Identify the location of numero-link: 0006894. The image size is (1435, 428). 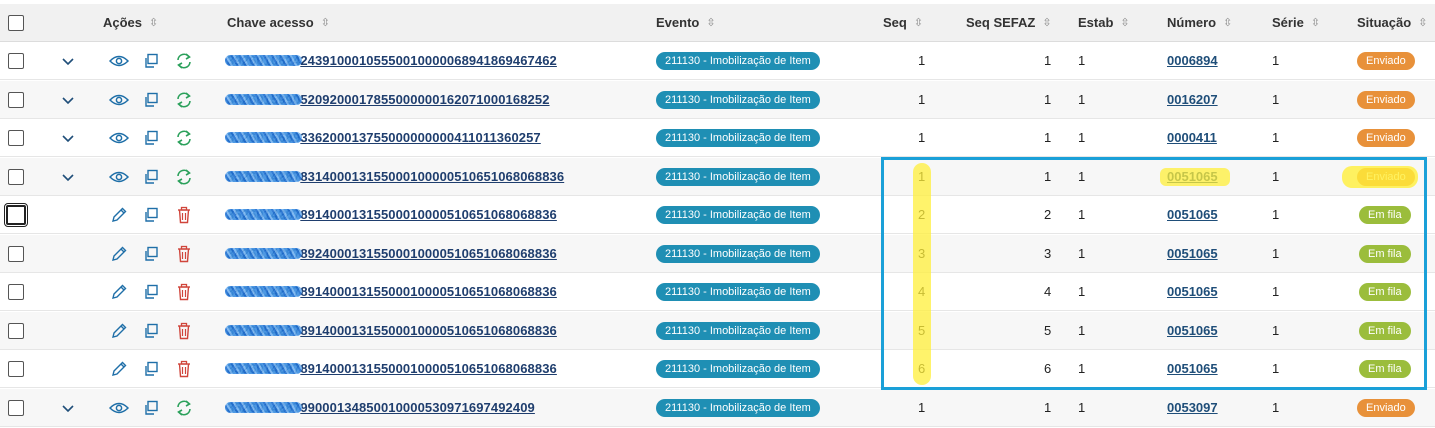
(1192, 60).